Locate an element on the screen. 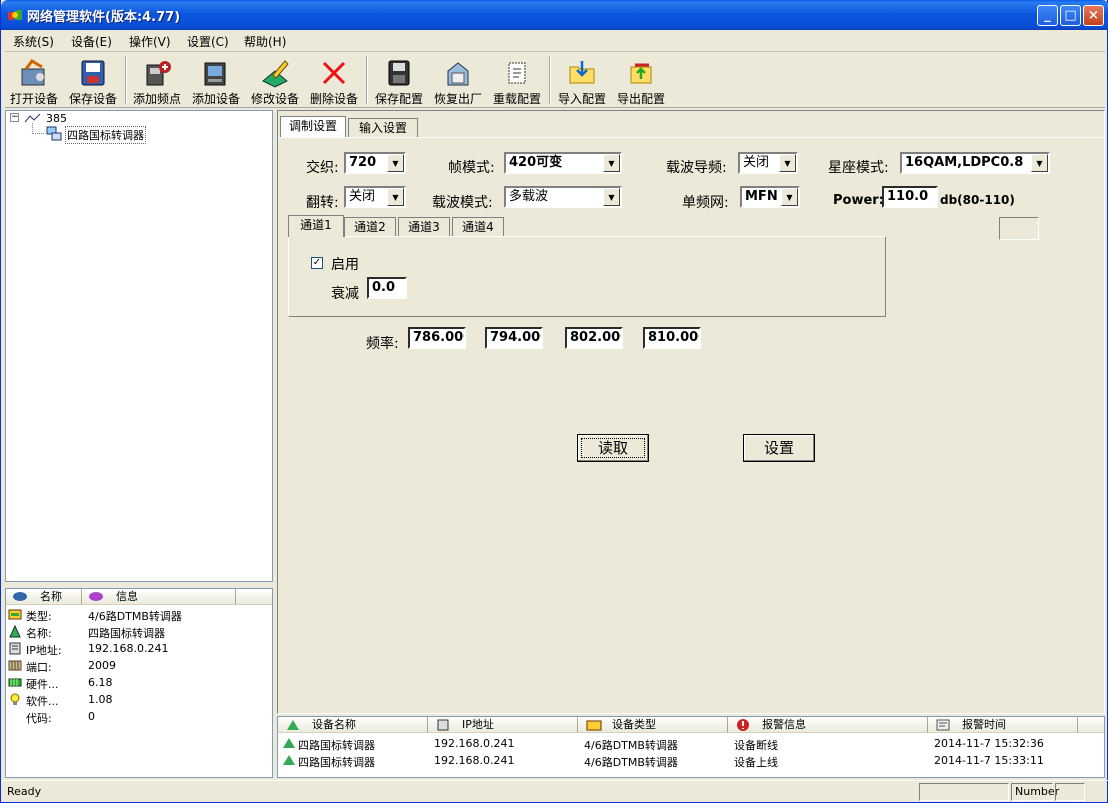  tab-modulation: 调制设置 is located at coordinates (313, 127).